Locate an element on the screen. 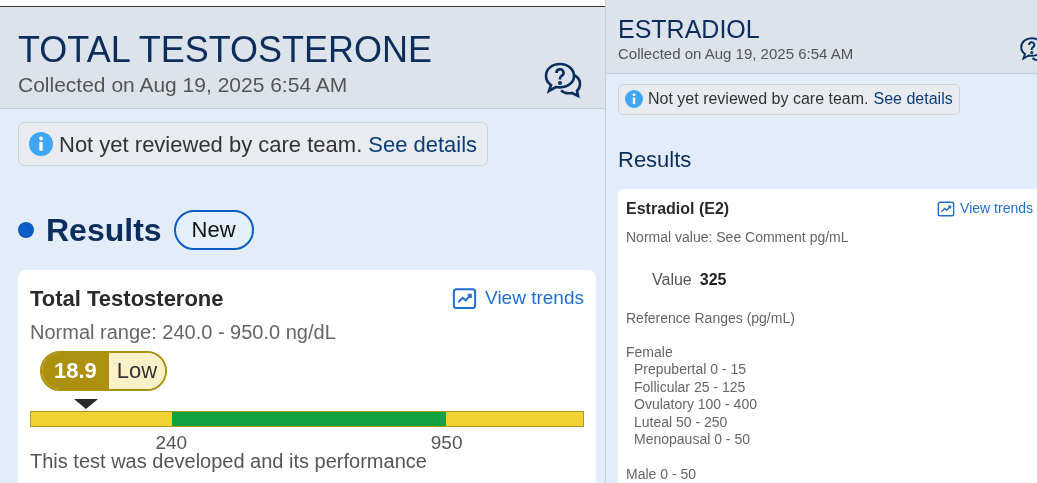  test-name: Estradiol (E2) is located at coordinates (678, 208).